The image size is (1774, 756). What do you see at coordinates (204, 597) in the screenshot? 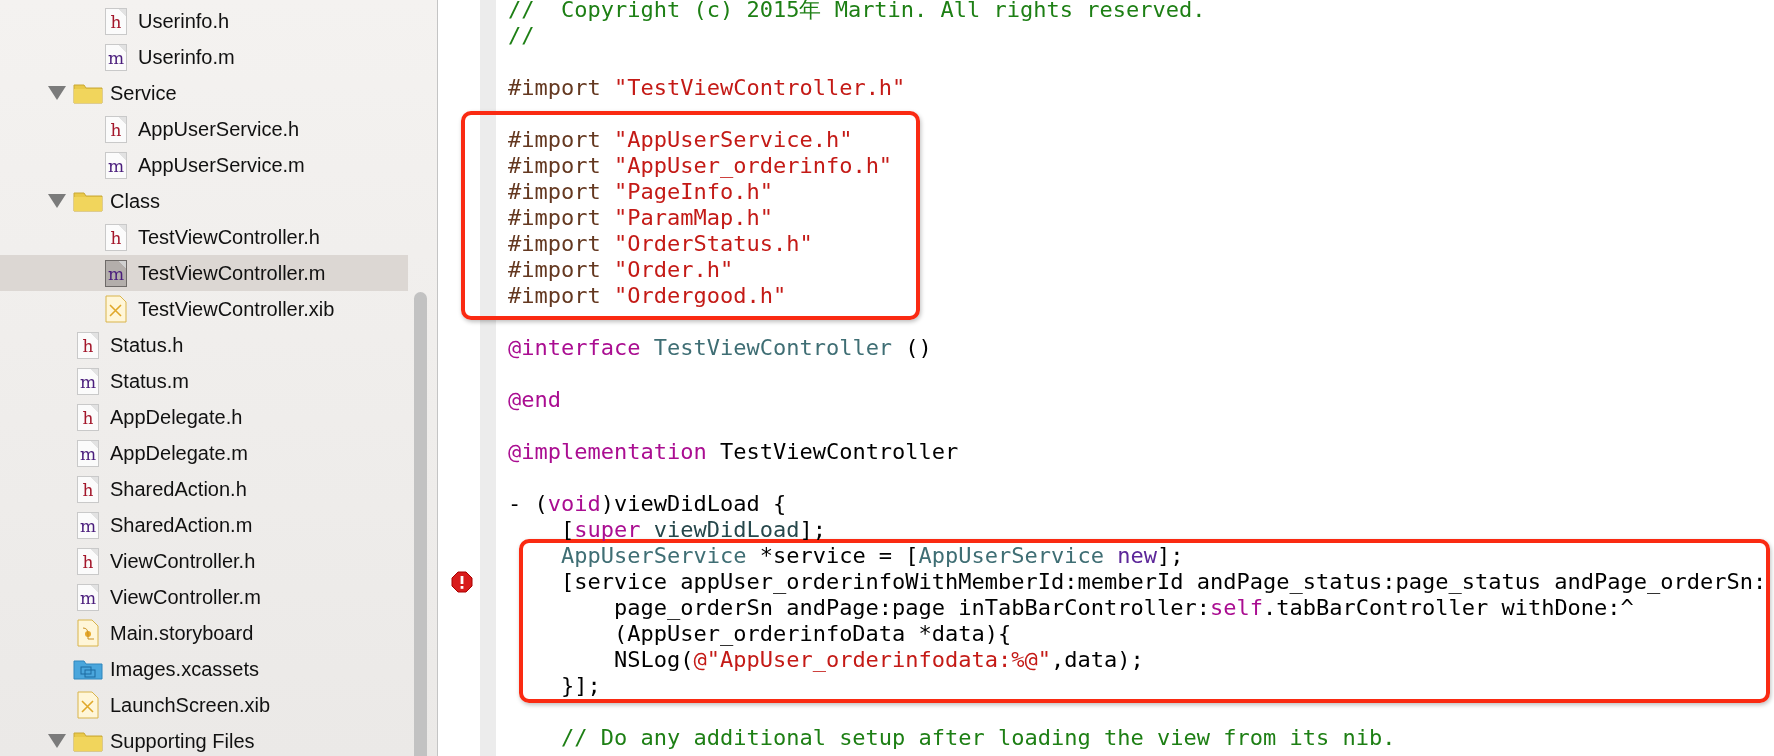
I see `navigator-item: m ViewController.m` at bounding box center [204, 597].